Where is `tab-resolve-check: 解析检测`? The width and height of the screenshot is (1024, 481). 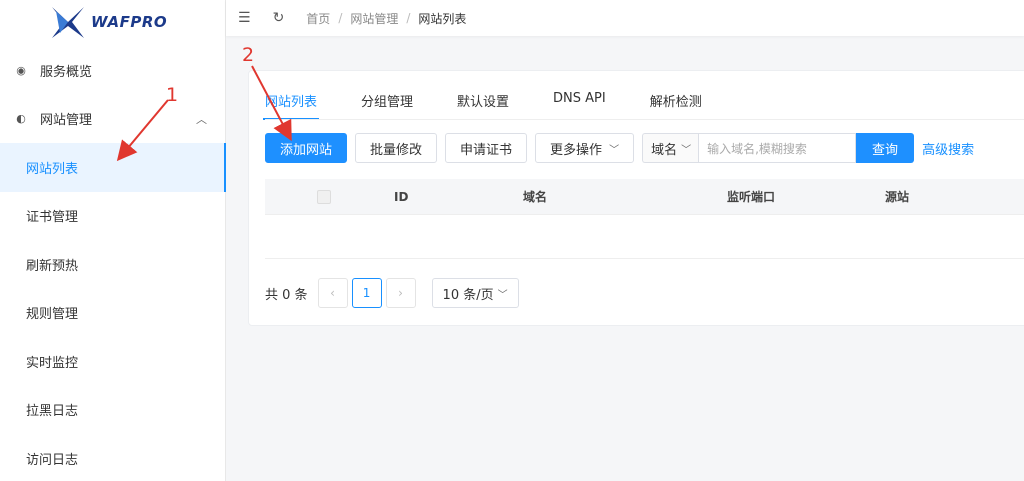 tab-resolve-check: 解析检测 is located at coordinates (676, 104).